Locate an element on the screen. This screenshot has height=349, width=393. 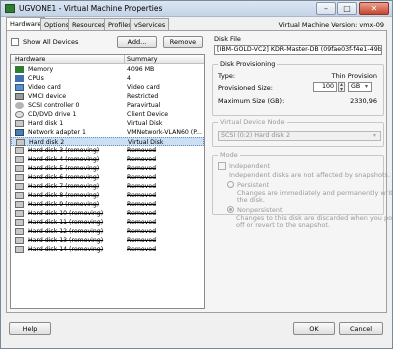
show-all-devices-checkbox is located at coordinates (15, 42).